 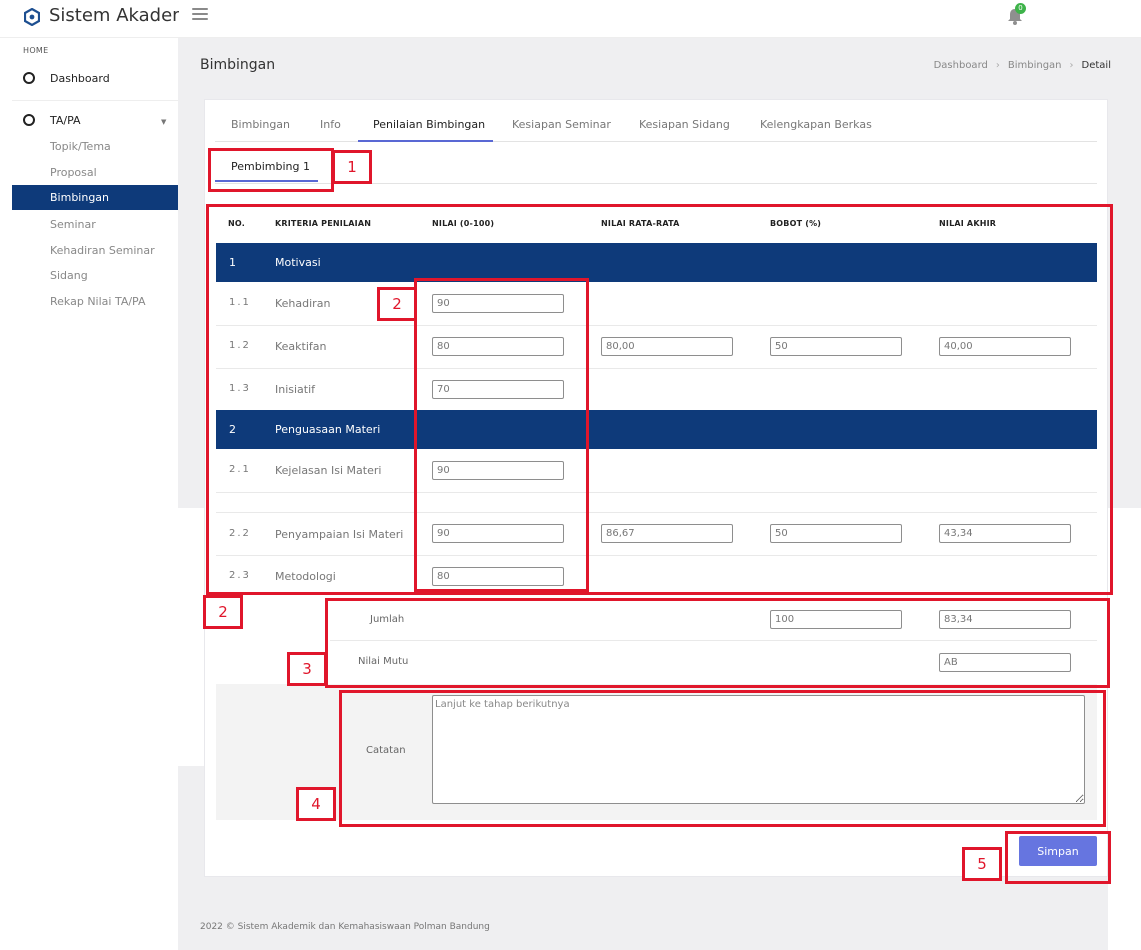 I want to click on row-no: 2.1, so click(x=240, y=469).